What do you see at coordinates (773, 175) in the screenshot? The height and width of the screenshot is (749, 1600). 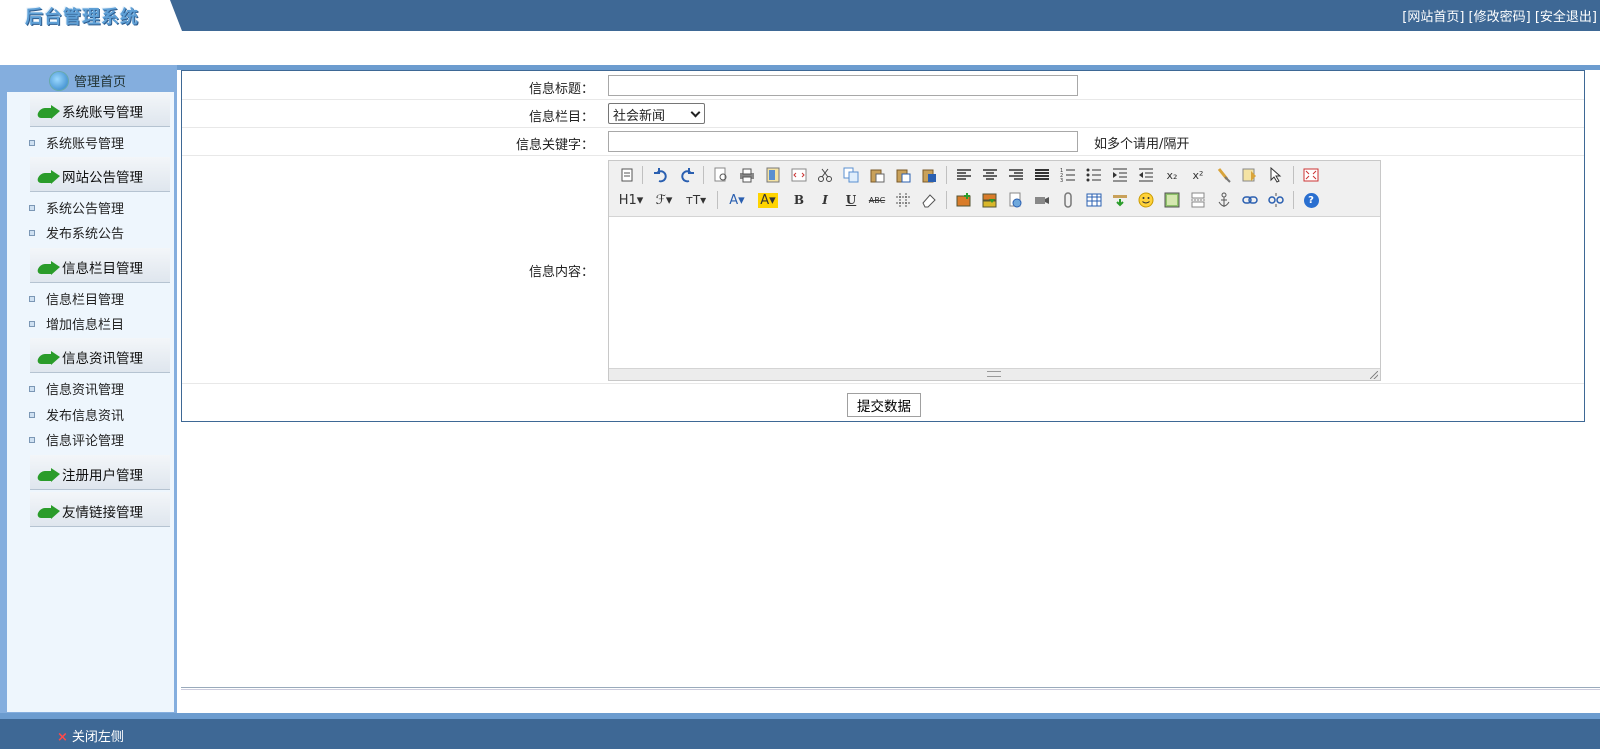 I see `template-icon` at bounding box center [773, 175].